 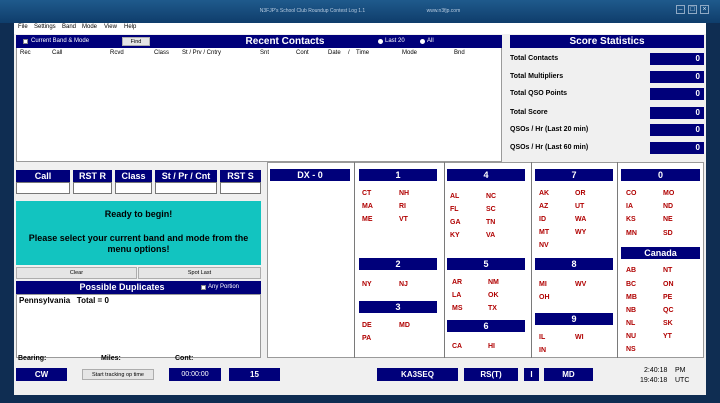 What do you see at coordinates (302, 53) in the screenshot?
I see `column-cont: Cont` at bounding box center [302, 53].